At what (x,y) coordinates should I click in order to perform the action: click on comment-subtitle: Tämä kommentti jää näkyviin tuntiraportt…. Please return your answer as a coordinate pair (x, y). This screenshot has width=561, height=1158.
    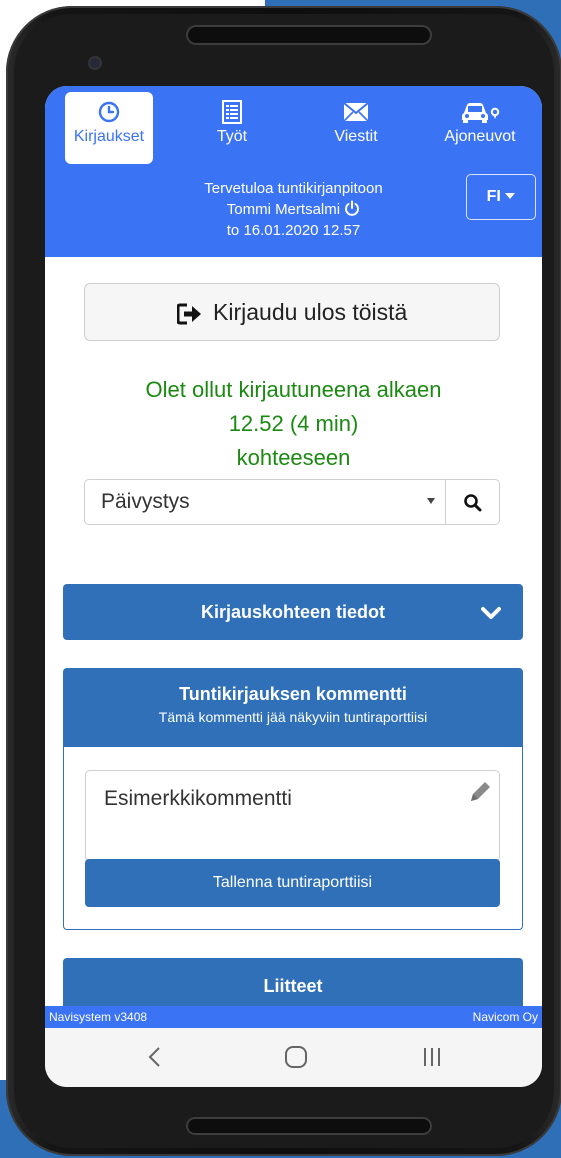
    Looking at the image, I should click on (293, 717).